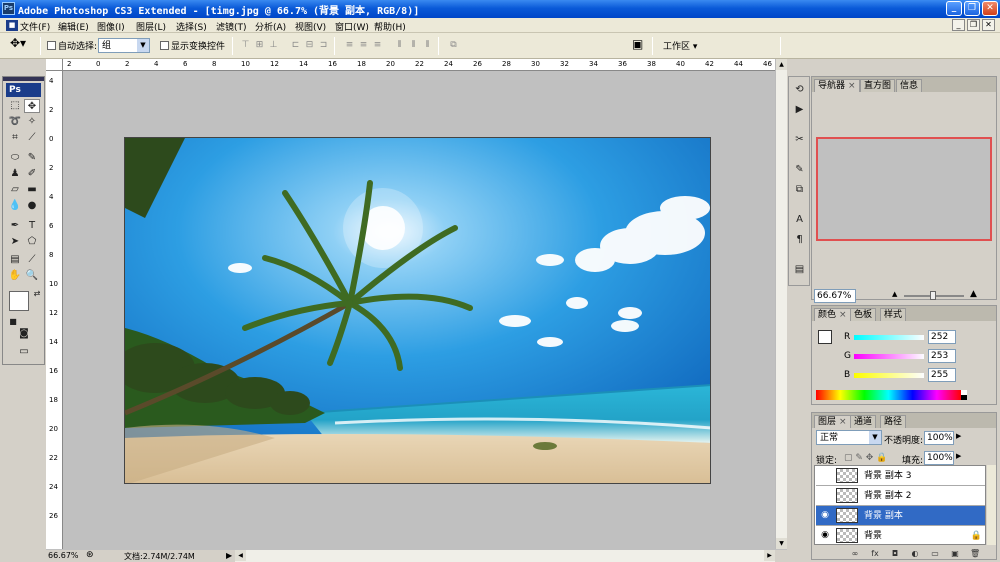 Image resolution: width=1000 pixels, height=562 pixels. Describe the element at coordinates (781, 304) in the screenshot. I see `vertical-scrollbar: ▲ ▼` at that location.